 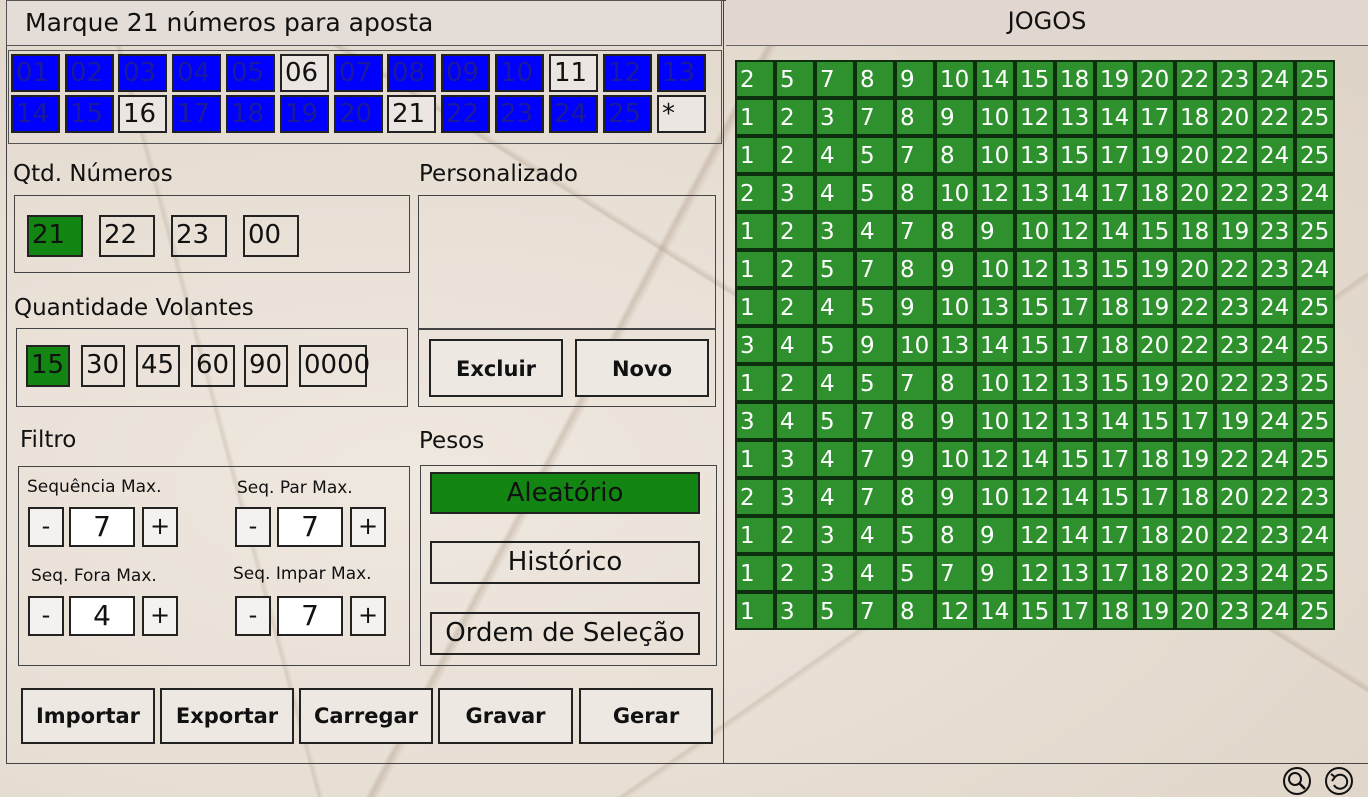 What do you see at coordinates (1297, 781) in the screenshot?
I see `search-icon` at bounding box center [1297, 781].